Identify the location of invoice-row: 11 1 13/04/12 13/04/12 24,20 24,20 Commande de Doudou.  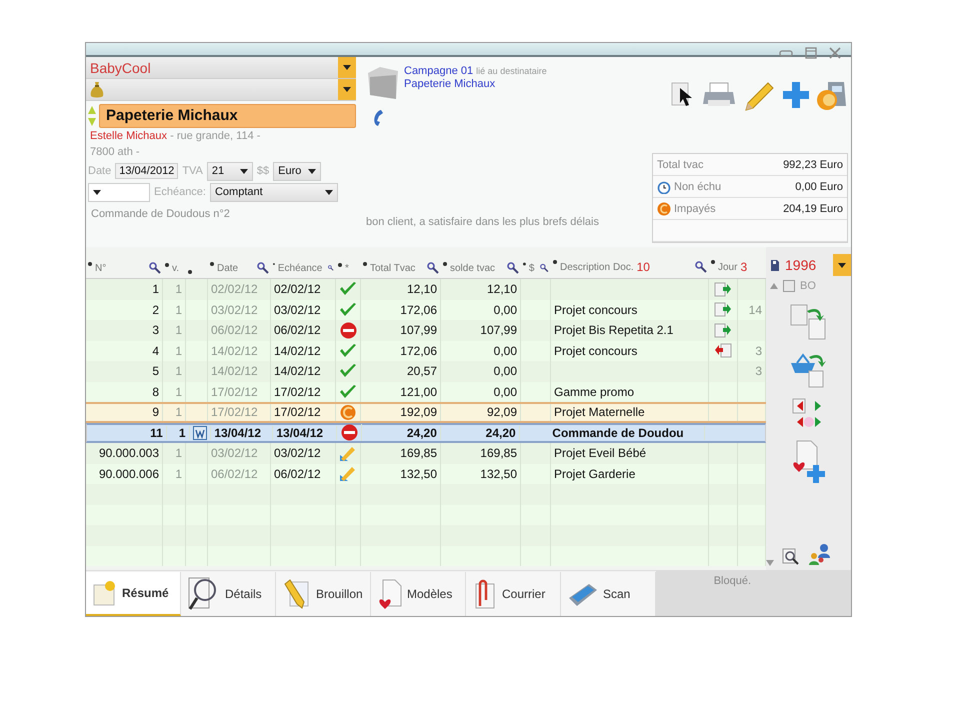
(426, 432).